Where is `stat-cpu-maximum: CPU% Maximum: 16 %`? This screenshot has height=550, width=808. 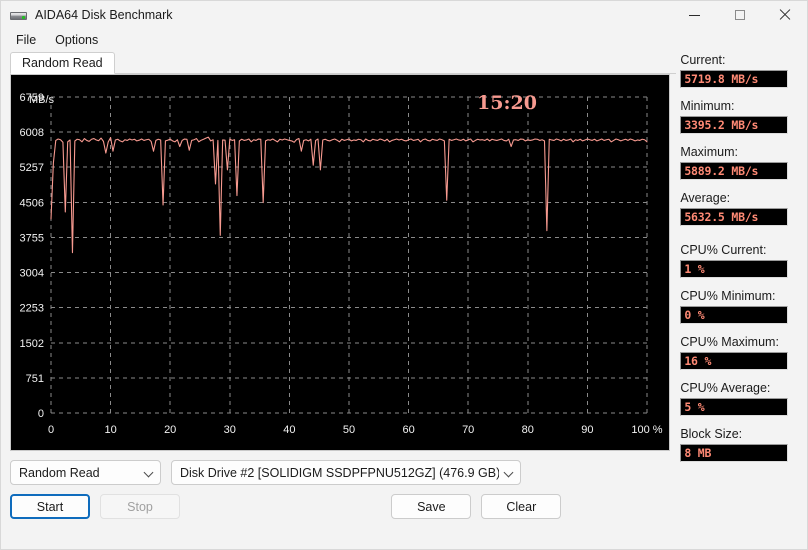 stat-cpu-maximum: CPU% Maximum: 16 % is located at coordinates (743, 352).